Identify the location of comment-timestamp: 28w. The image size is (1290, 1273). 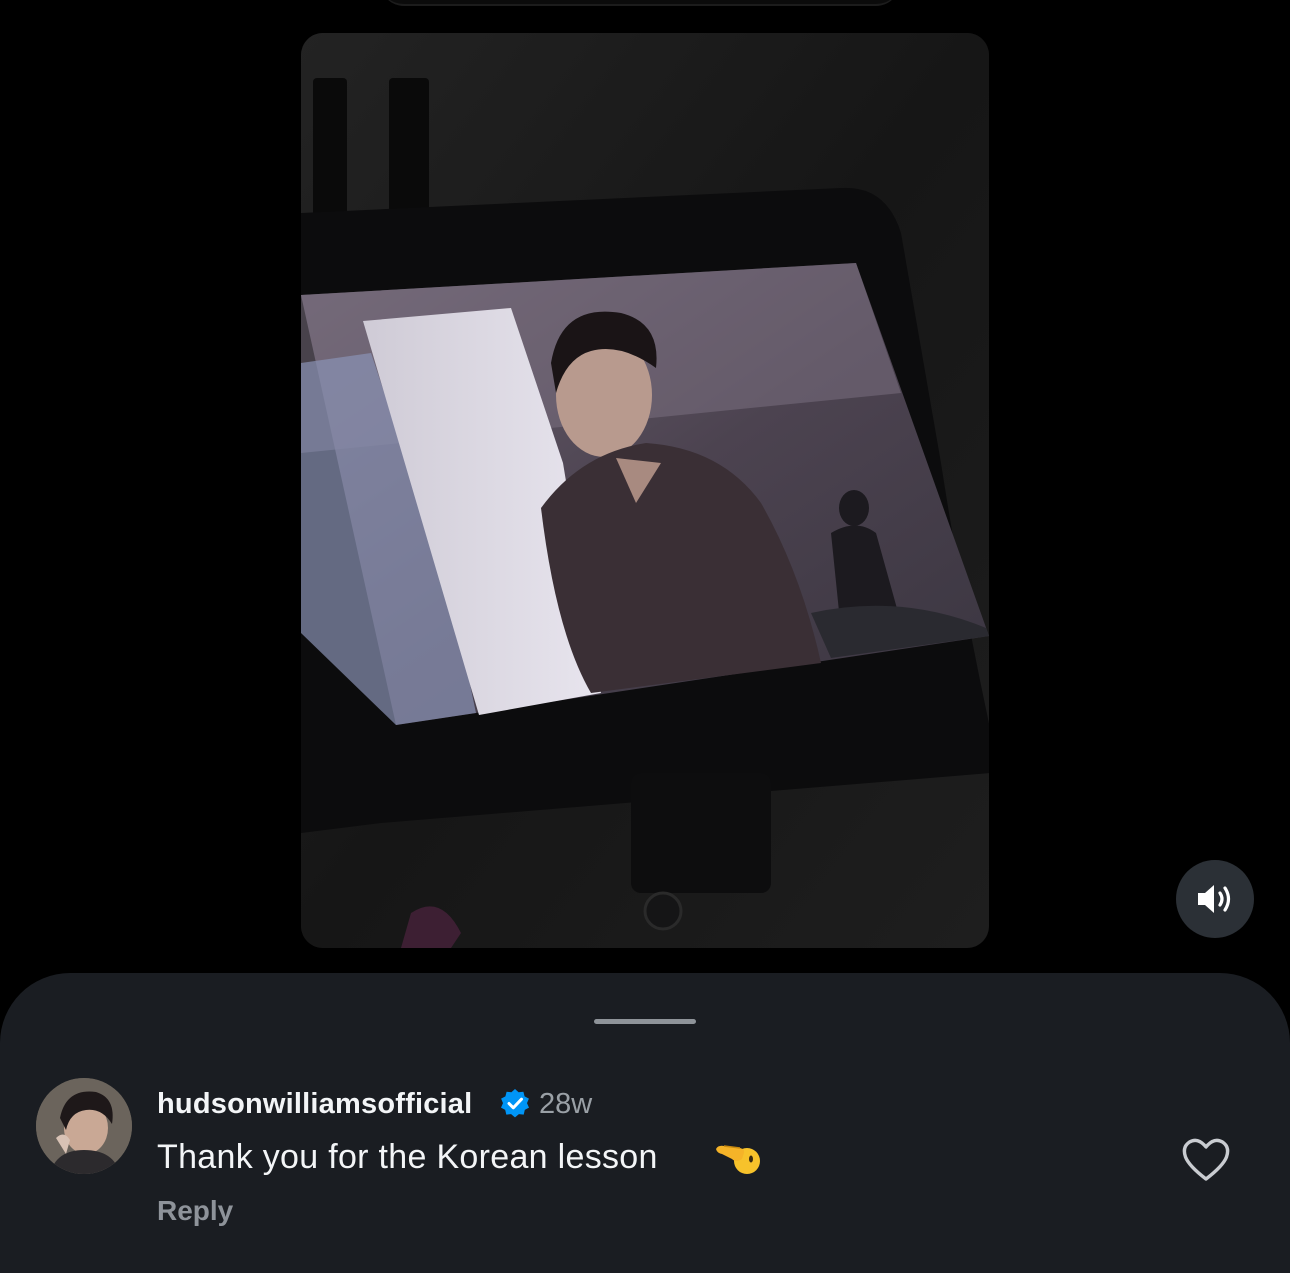
(566, 1104).